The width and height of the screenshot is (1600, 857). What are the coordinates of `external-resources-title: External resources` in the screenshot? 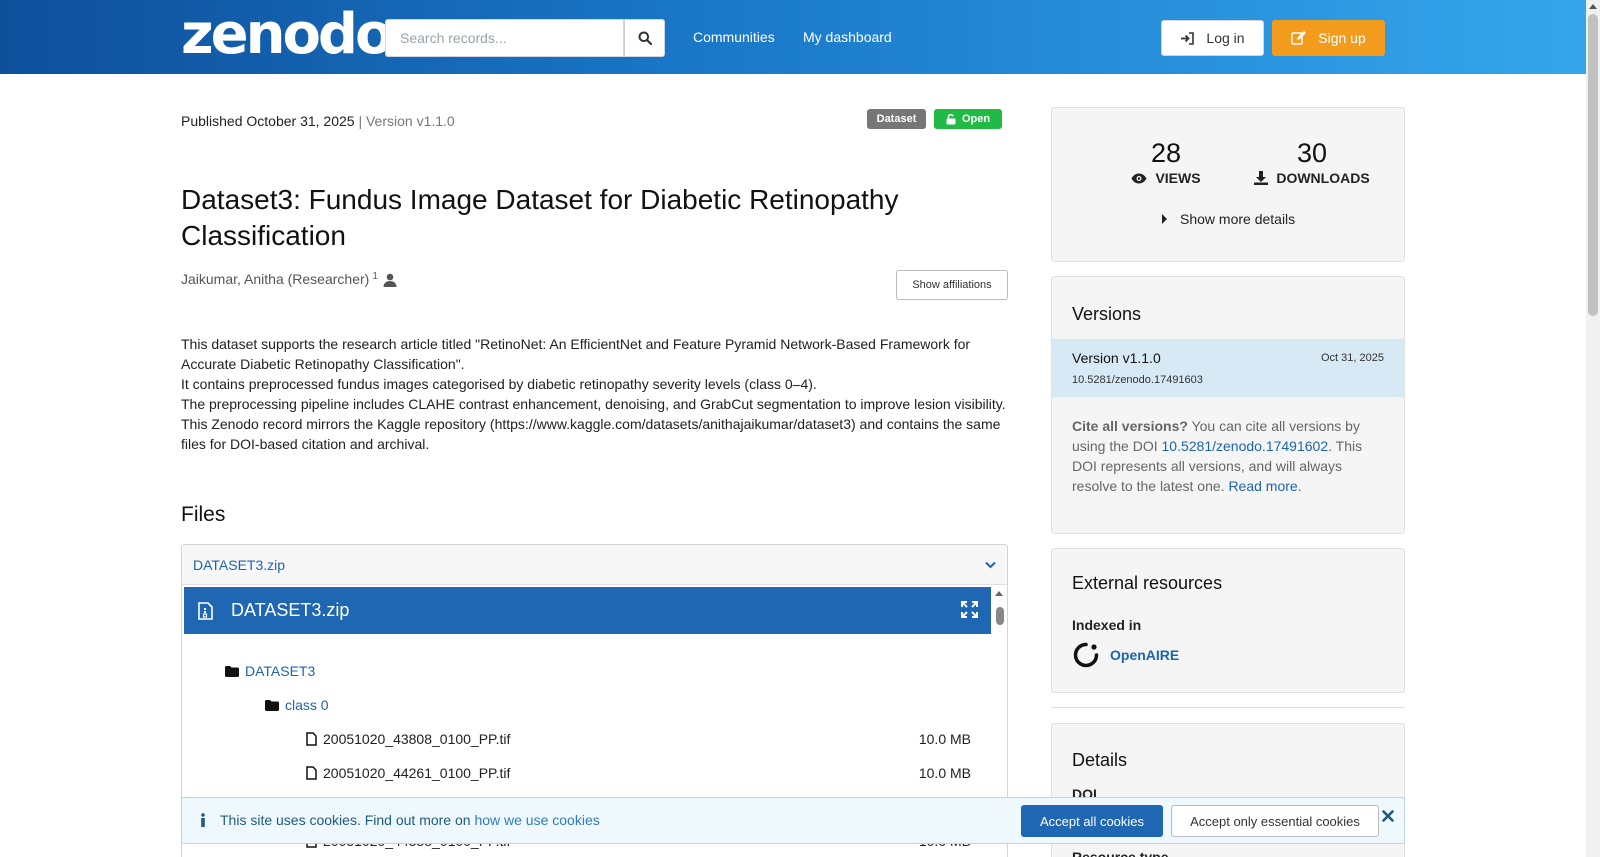 It's located at (1147, 583).